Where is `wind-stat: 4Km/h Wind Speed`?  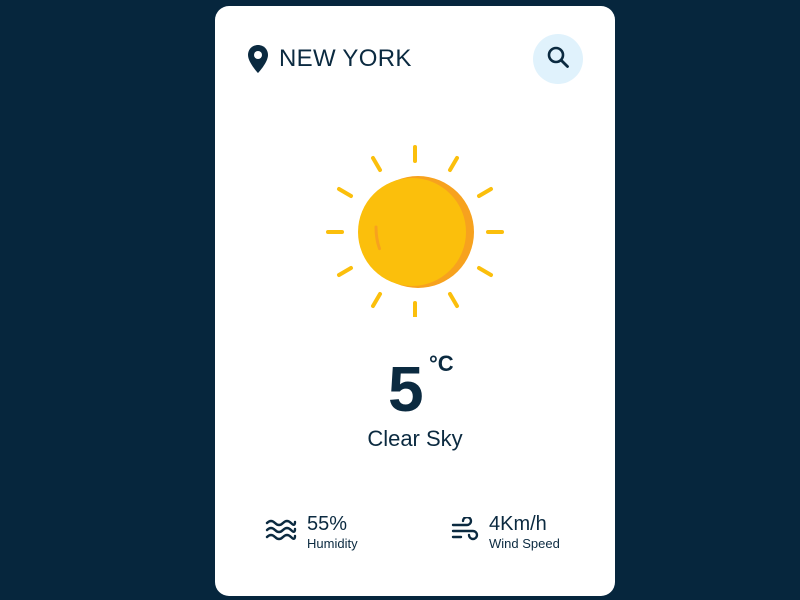
wind-stat: 4Km/h Wind Speed is located at coordinates (505, 532).